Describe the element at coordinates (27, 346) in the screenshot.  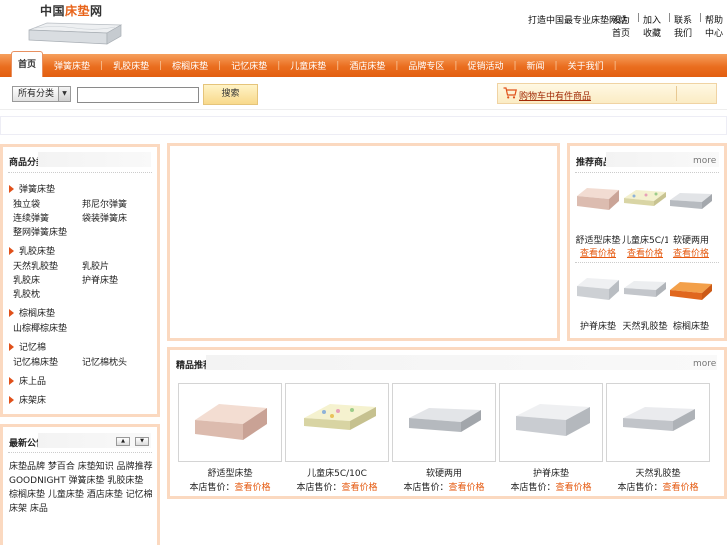
I see `category-group-memory: 记忆棉` at that location.